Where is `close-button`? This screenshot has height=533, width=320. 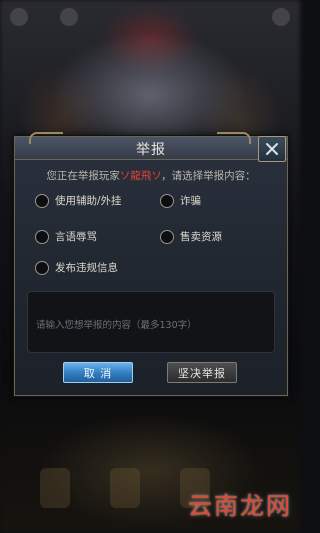 close-button is located at coordinates (272, 149).